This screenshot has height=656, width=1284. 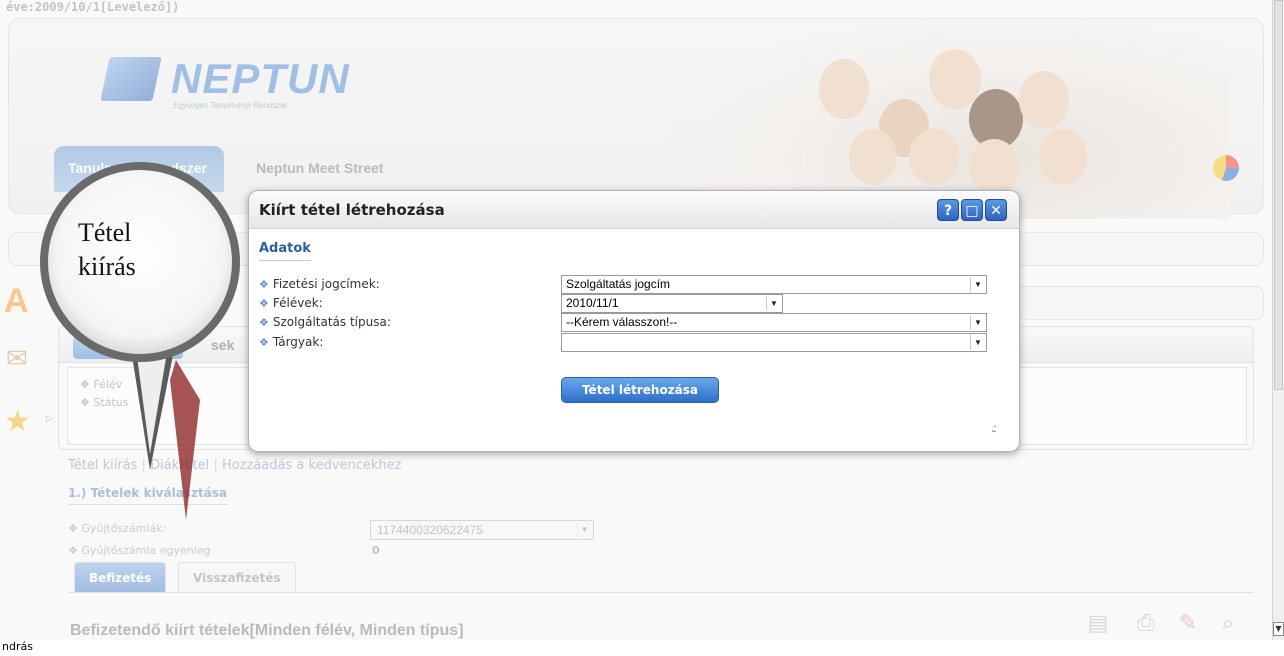 What do you see at coordinates (120, 577) in the screenshot?
I see `tab-befizetes: Befizetés` at bounding box center [120, 577].